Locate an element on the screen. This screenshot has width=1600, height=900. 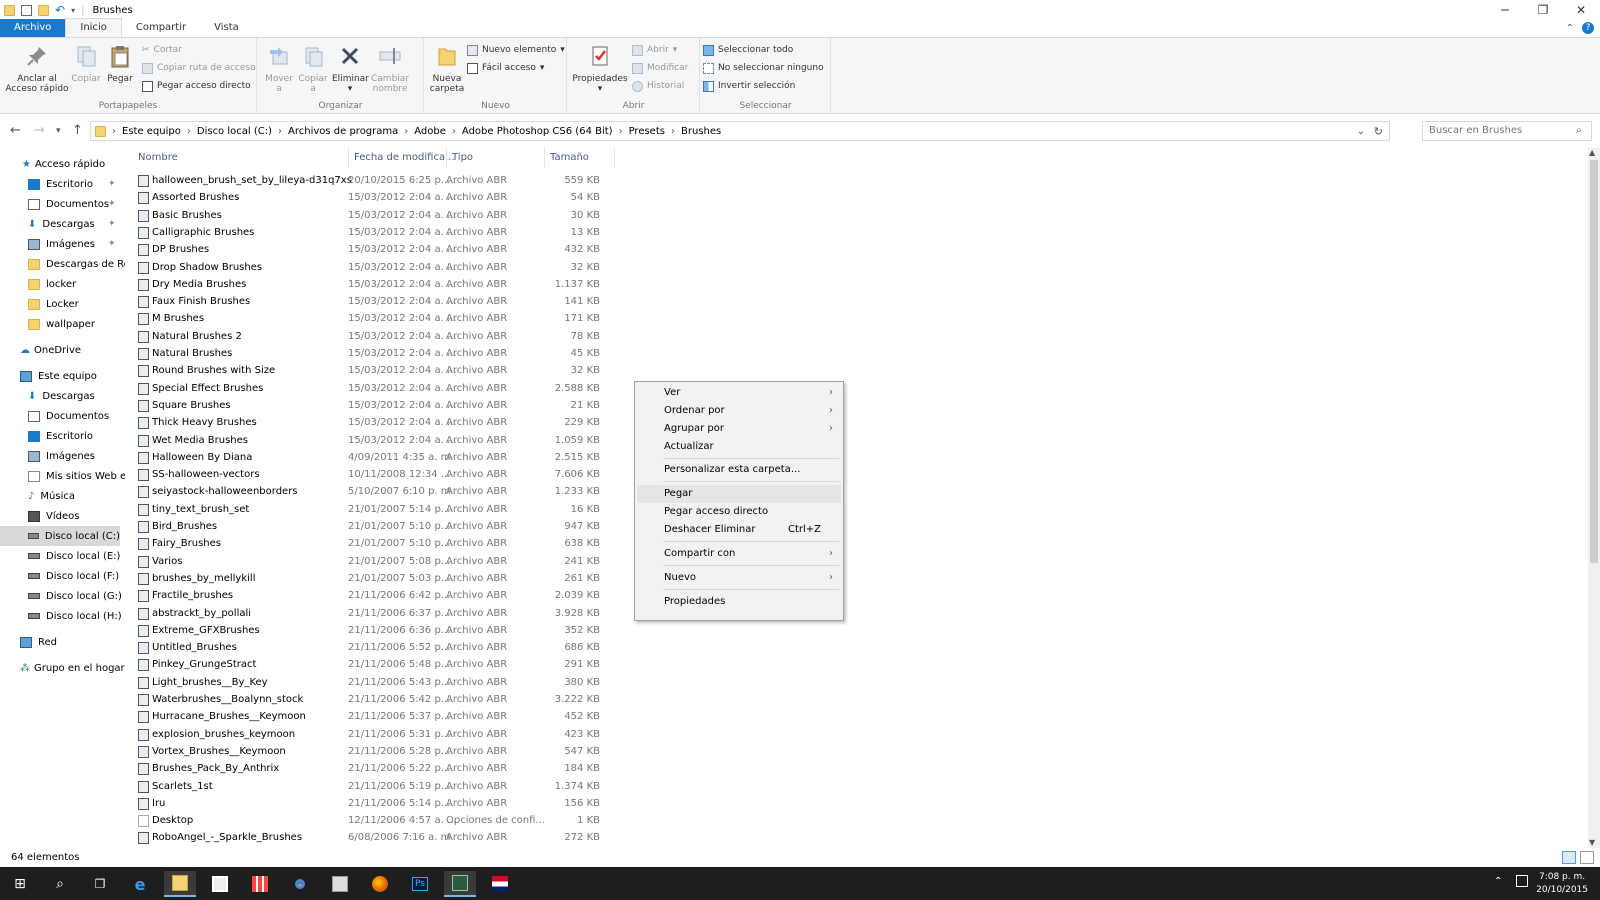
undo-icon: ↶ is located at coordinates (60, 10).